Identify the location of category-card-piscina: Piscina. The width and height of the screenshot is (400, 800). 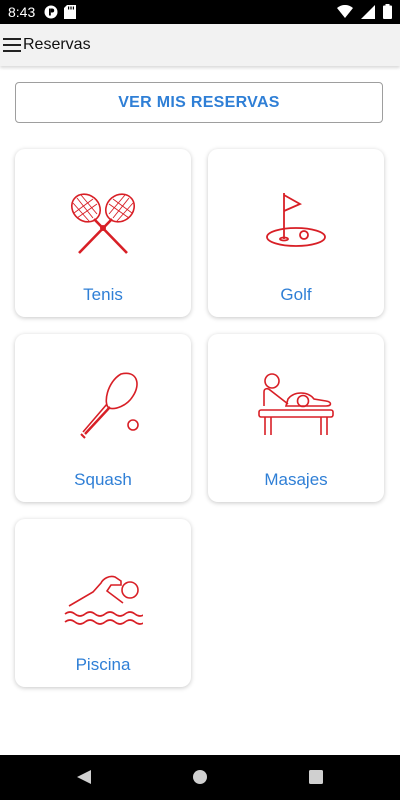
(103, 603).